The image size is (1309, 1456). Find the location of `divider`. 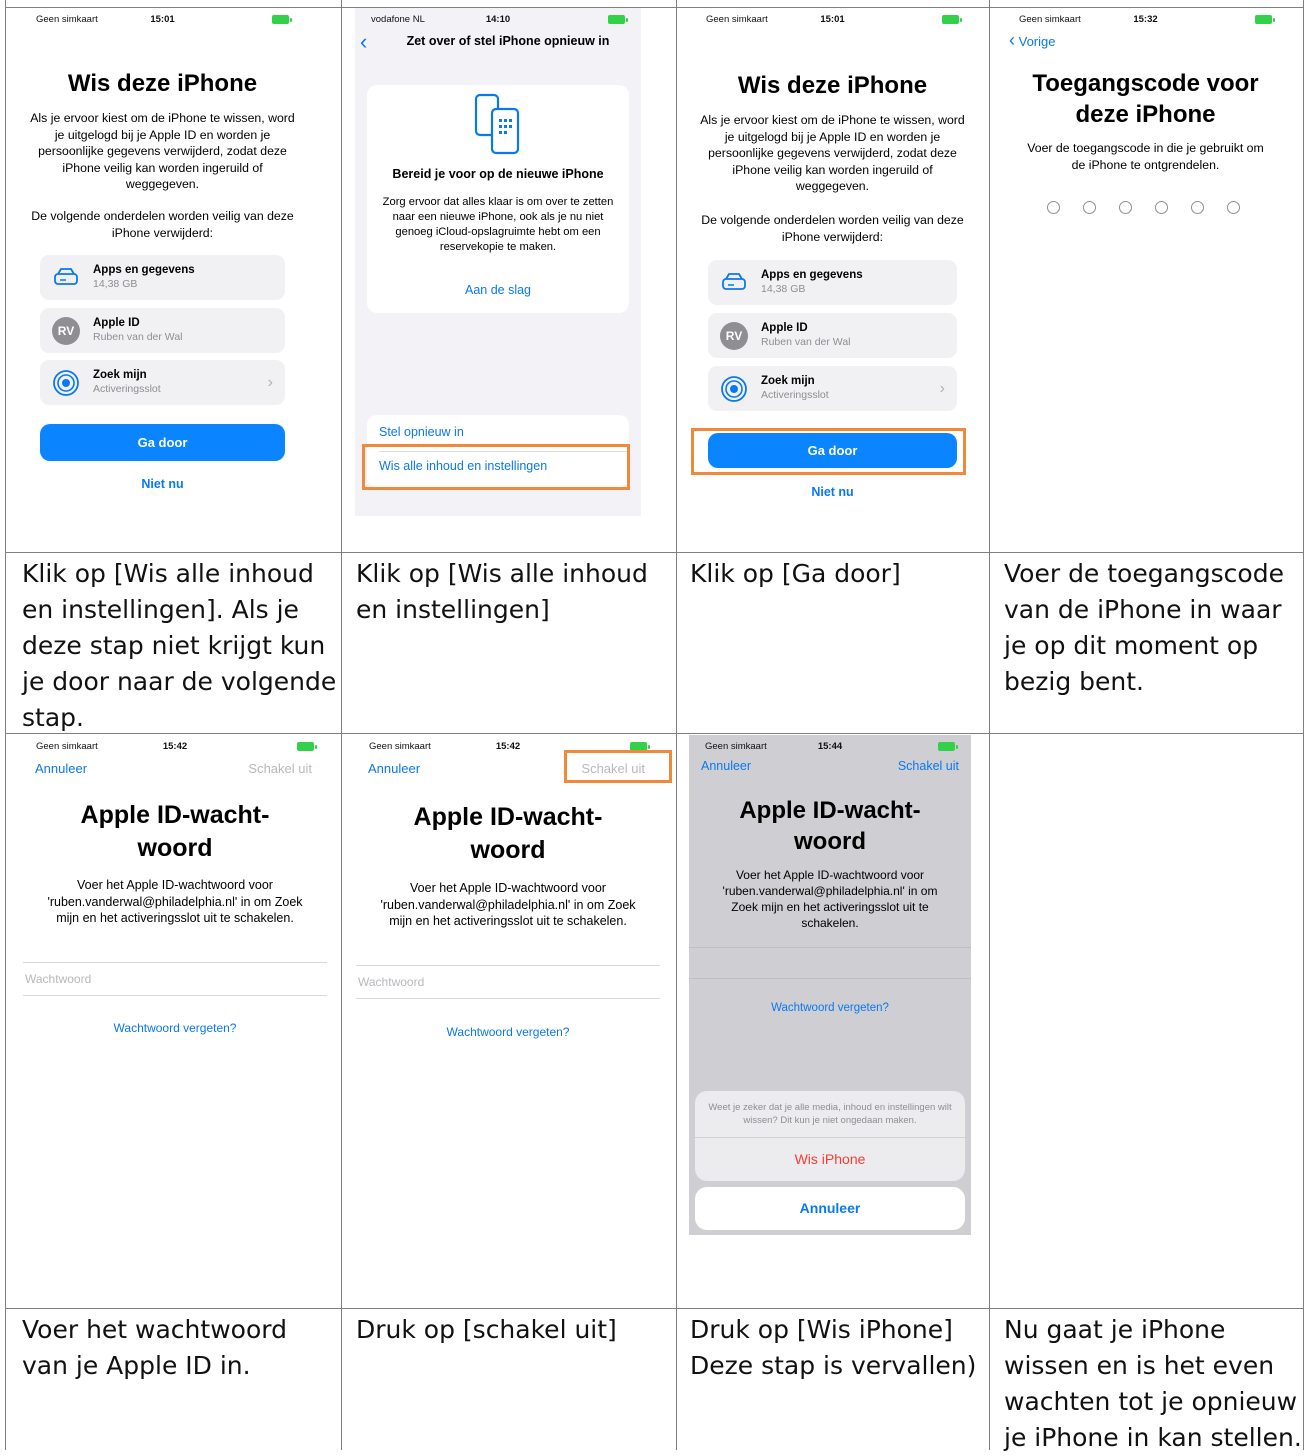

divider is located at coordinates (830, 1137).